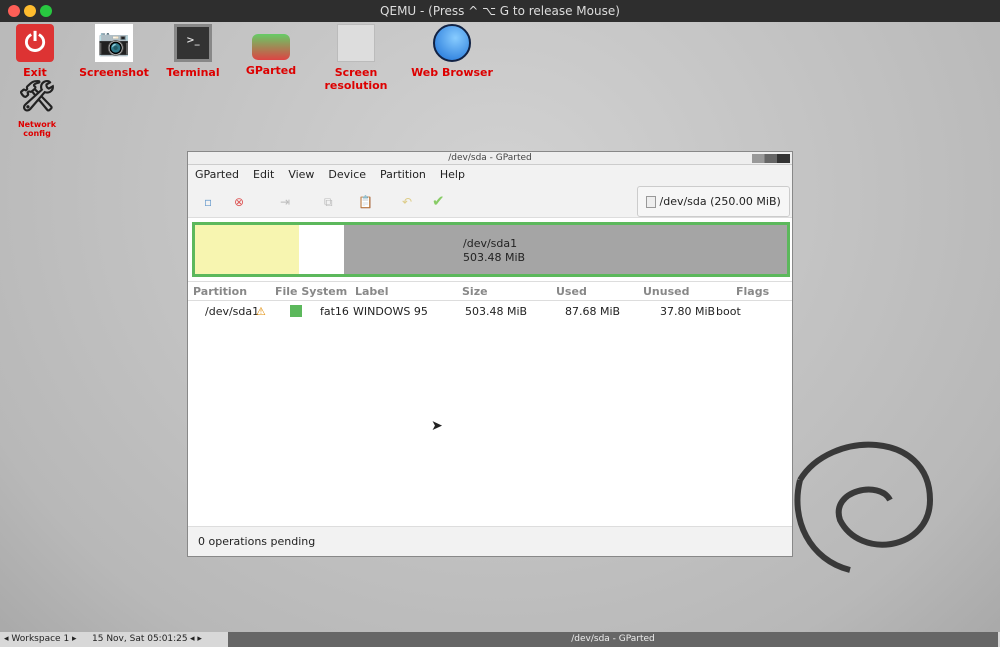 The width and height of the screenshot is (1000, 647). What do you see at coordinates (666, 291) in the screenshot?
I see `col-unused: Unused` at bounding box center [666, 291].